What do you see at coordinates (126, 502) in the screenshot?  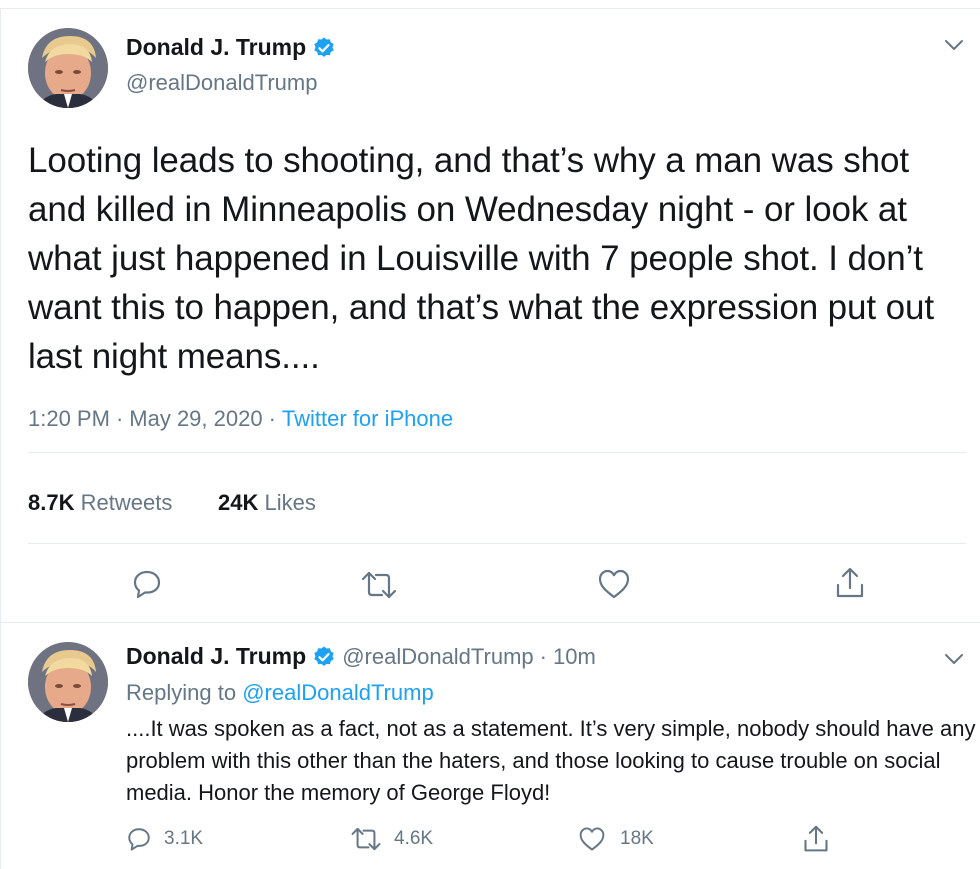 I see `retweets-label: Retweets` at bounding box center [126, 502].